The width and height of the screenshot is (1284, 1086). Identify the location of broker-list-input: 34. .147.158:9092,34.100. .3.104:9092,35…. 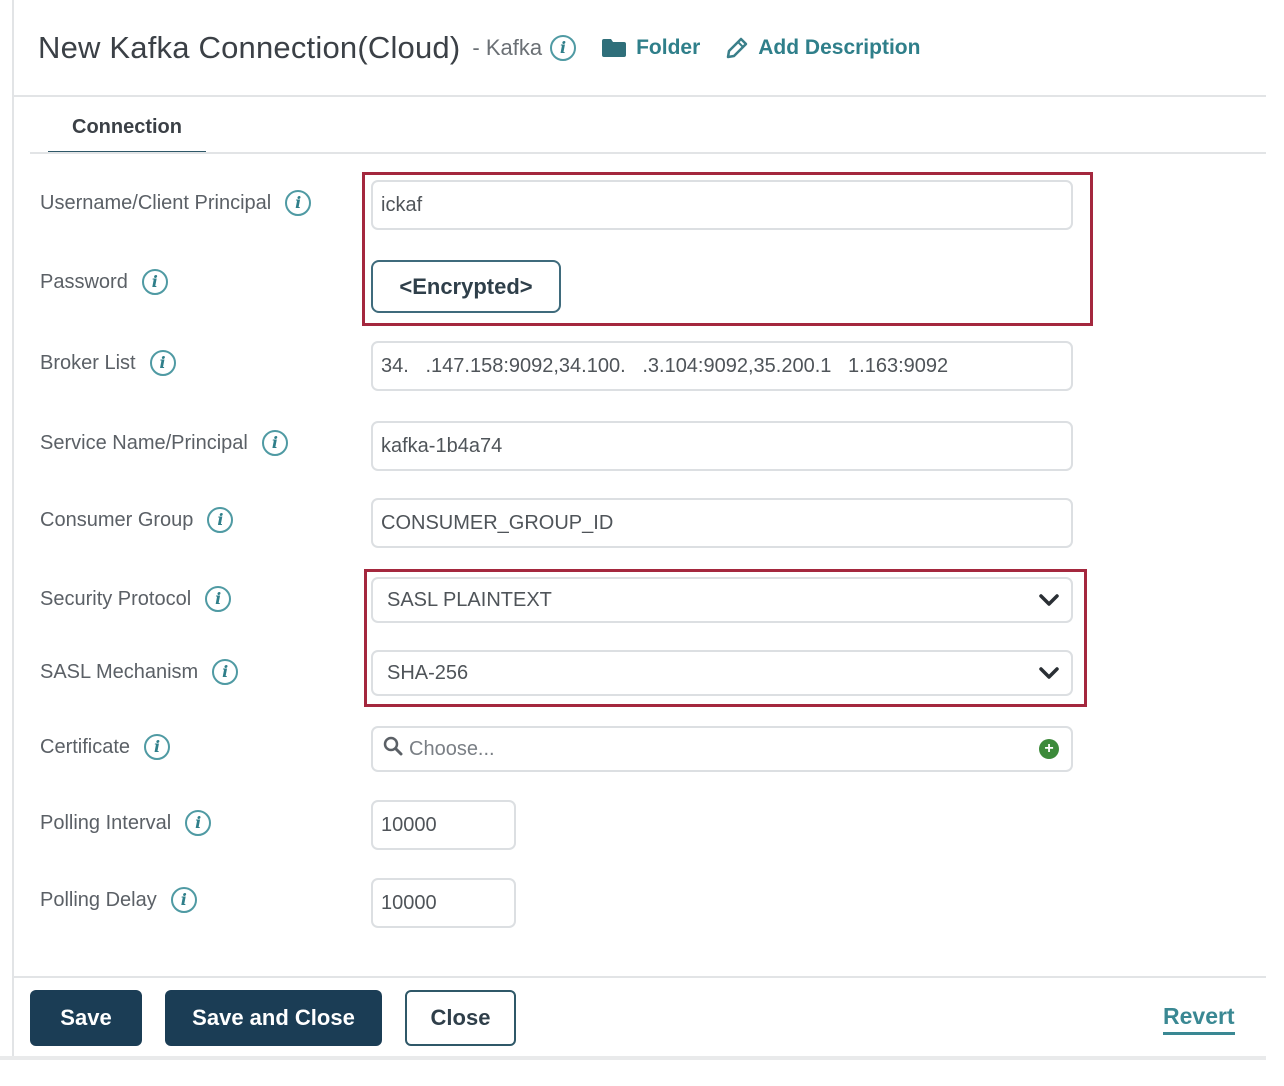
(722, 366).